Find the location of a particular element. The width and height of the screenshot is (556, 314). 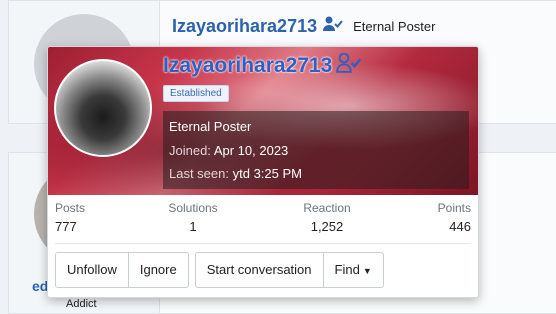

stat-value: 1 is located at coordinates (193, 226).